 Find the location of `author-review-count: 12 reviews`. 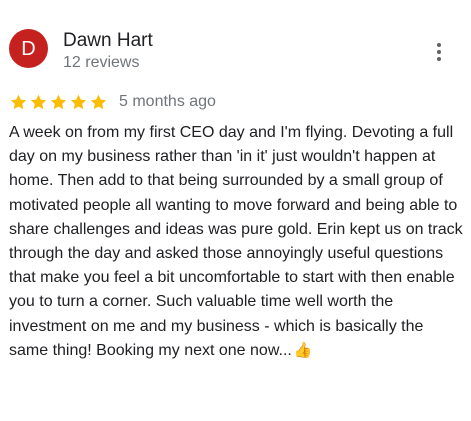

author-review-count: 12 reviews is located at coordinates (108, 63).